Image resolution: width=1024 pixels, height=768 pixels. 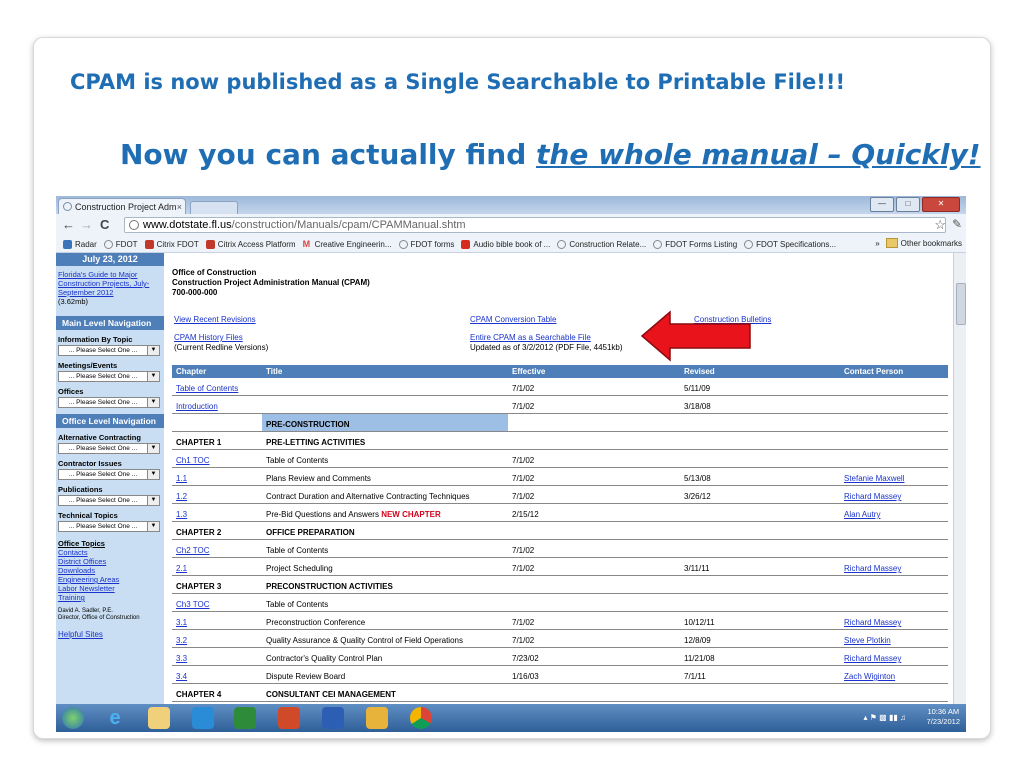 What do you see at coordinates (530, 337) in the screenshot?
I see `searchable-file-link: Entire CPAM as a Searchable File` at bounding box center [530, 337].